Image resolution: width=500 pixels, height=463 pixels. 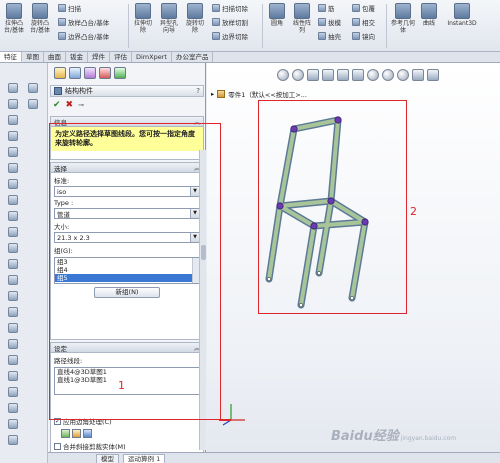 I want to click on instant3d-icon, so click(x=462, y=11).